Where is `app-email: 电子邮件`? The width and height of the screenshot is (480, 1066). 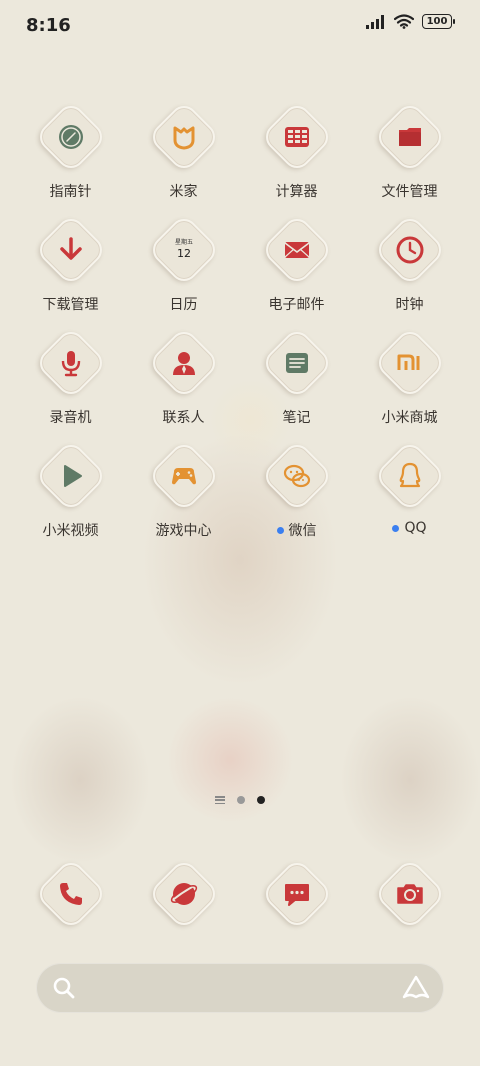
app-email: 电子邮件 is located at coordinates (296, 271).